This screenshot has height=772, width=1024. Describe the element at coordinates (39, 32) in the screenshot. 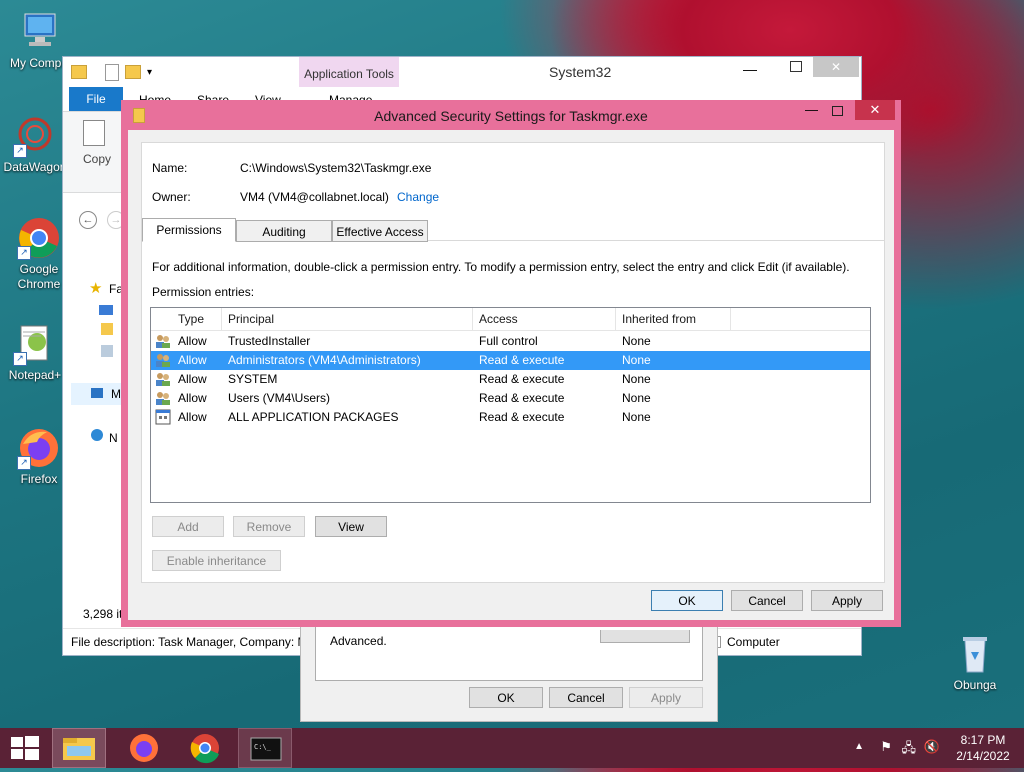

I see `computer-icon` at that location.